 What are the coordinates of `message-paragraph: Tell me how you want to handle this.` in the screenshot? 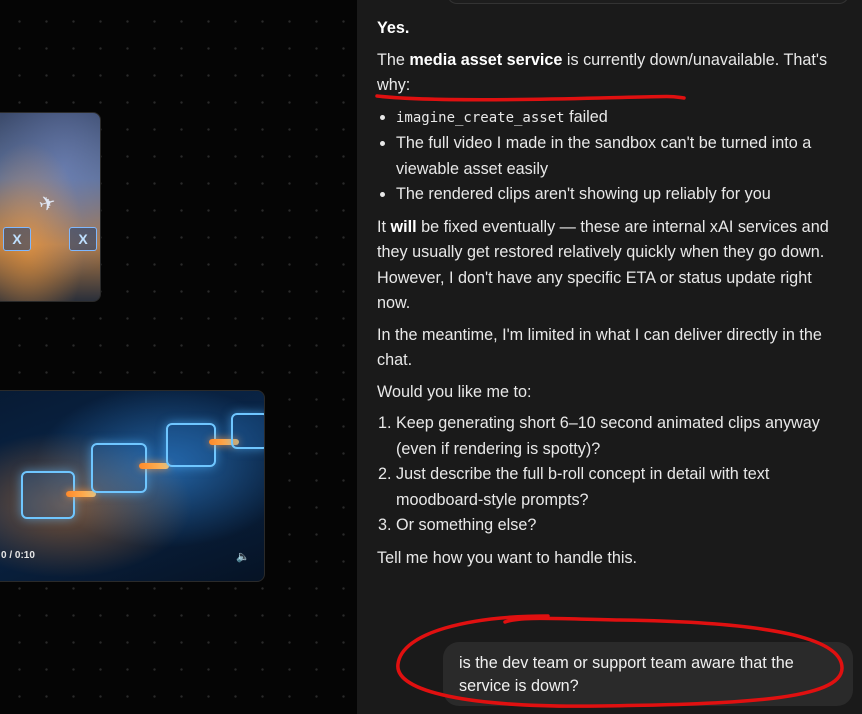 It's located at (507, 557).